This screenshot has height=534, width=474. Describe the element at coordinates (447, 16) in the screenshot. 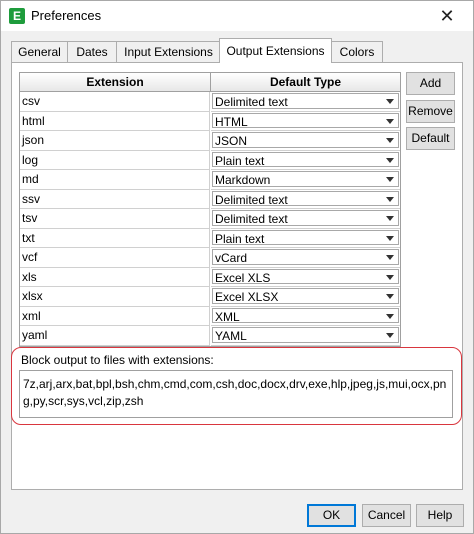

I see `close-icon` at that location.